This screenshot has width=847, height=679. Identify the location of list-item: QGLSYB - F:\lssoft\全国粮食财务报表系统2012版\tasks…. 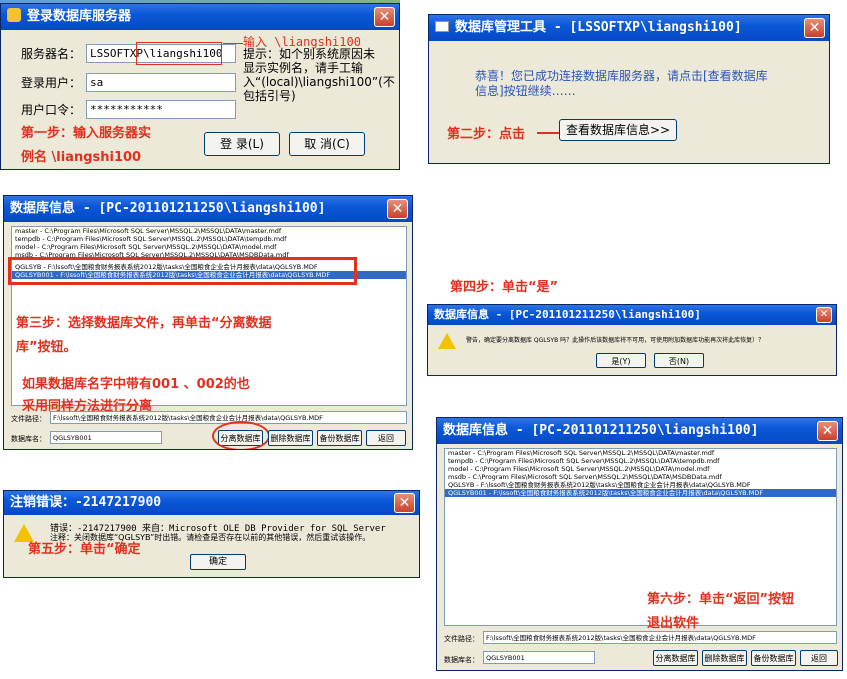
(640, 485).